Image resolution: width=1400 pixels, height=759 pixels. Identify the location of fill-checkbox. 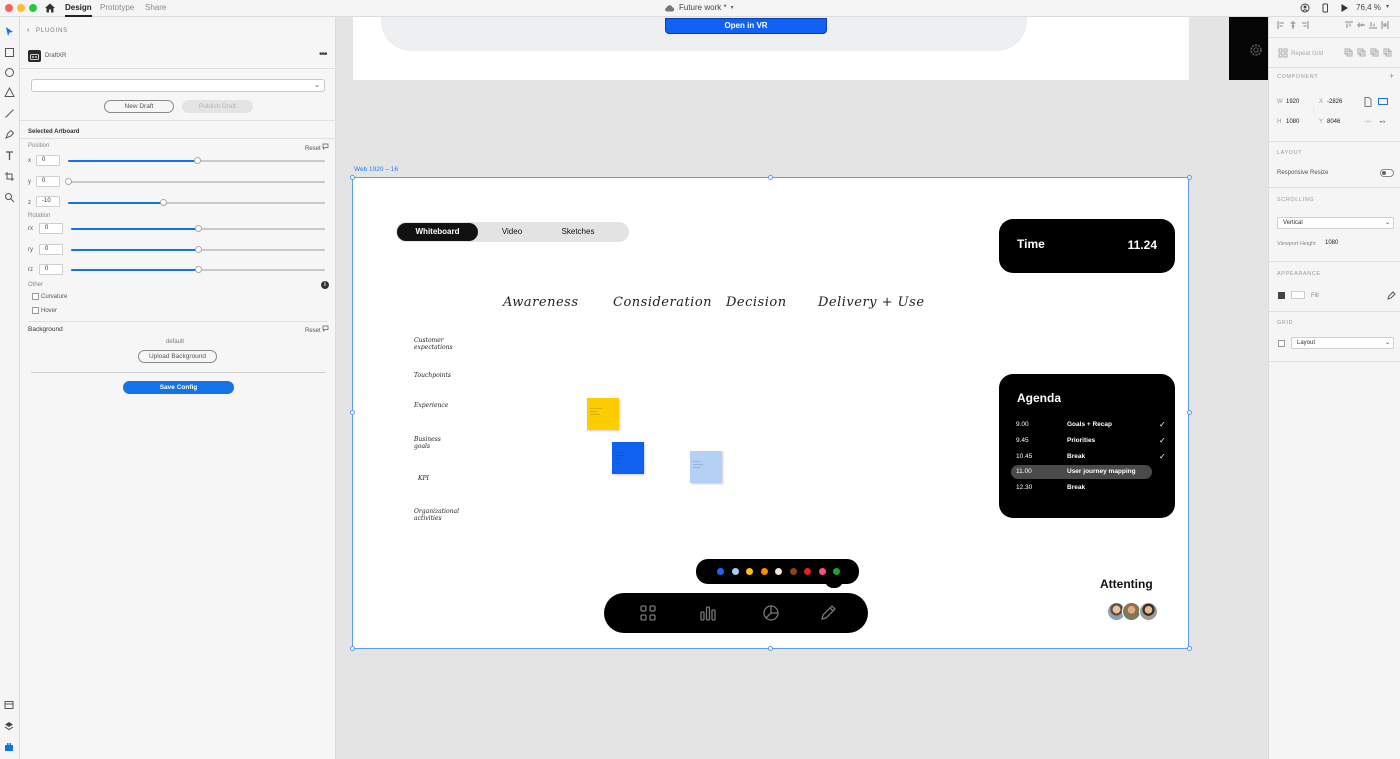
(1281, 295).